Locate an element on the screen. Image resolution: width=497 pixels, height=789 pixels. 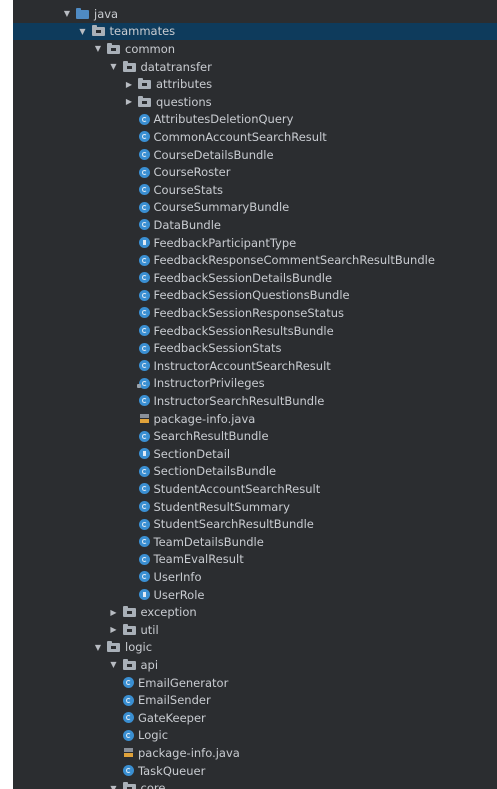
tree-row-exception: ▶ exception is located at coordinates (255, 612).